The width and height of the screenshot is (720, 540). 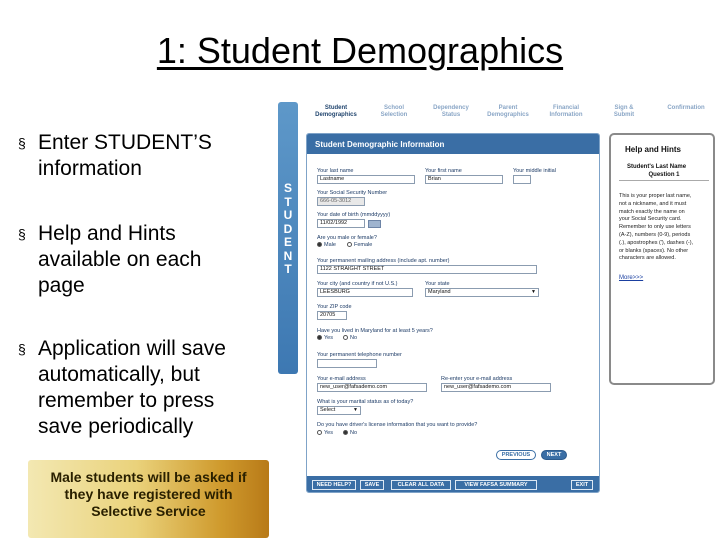 What do you see at coordinates (359, 355) in the screenshot?
I see `phone-label: Your permanent telephone number` at bounding box center [359, 355].